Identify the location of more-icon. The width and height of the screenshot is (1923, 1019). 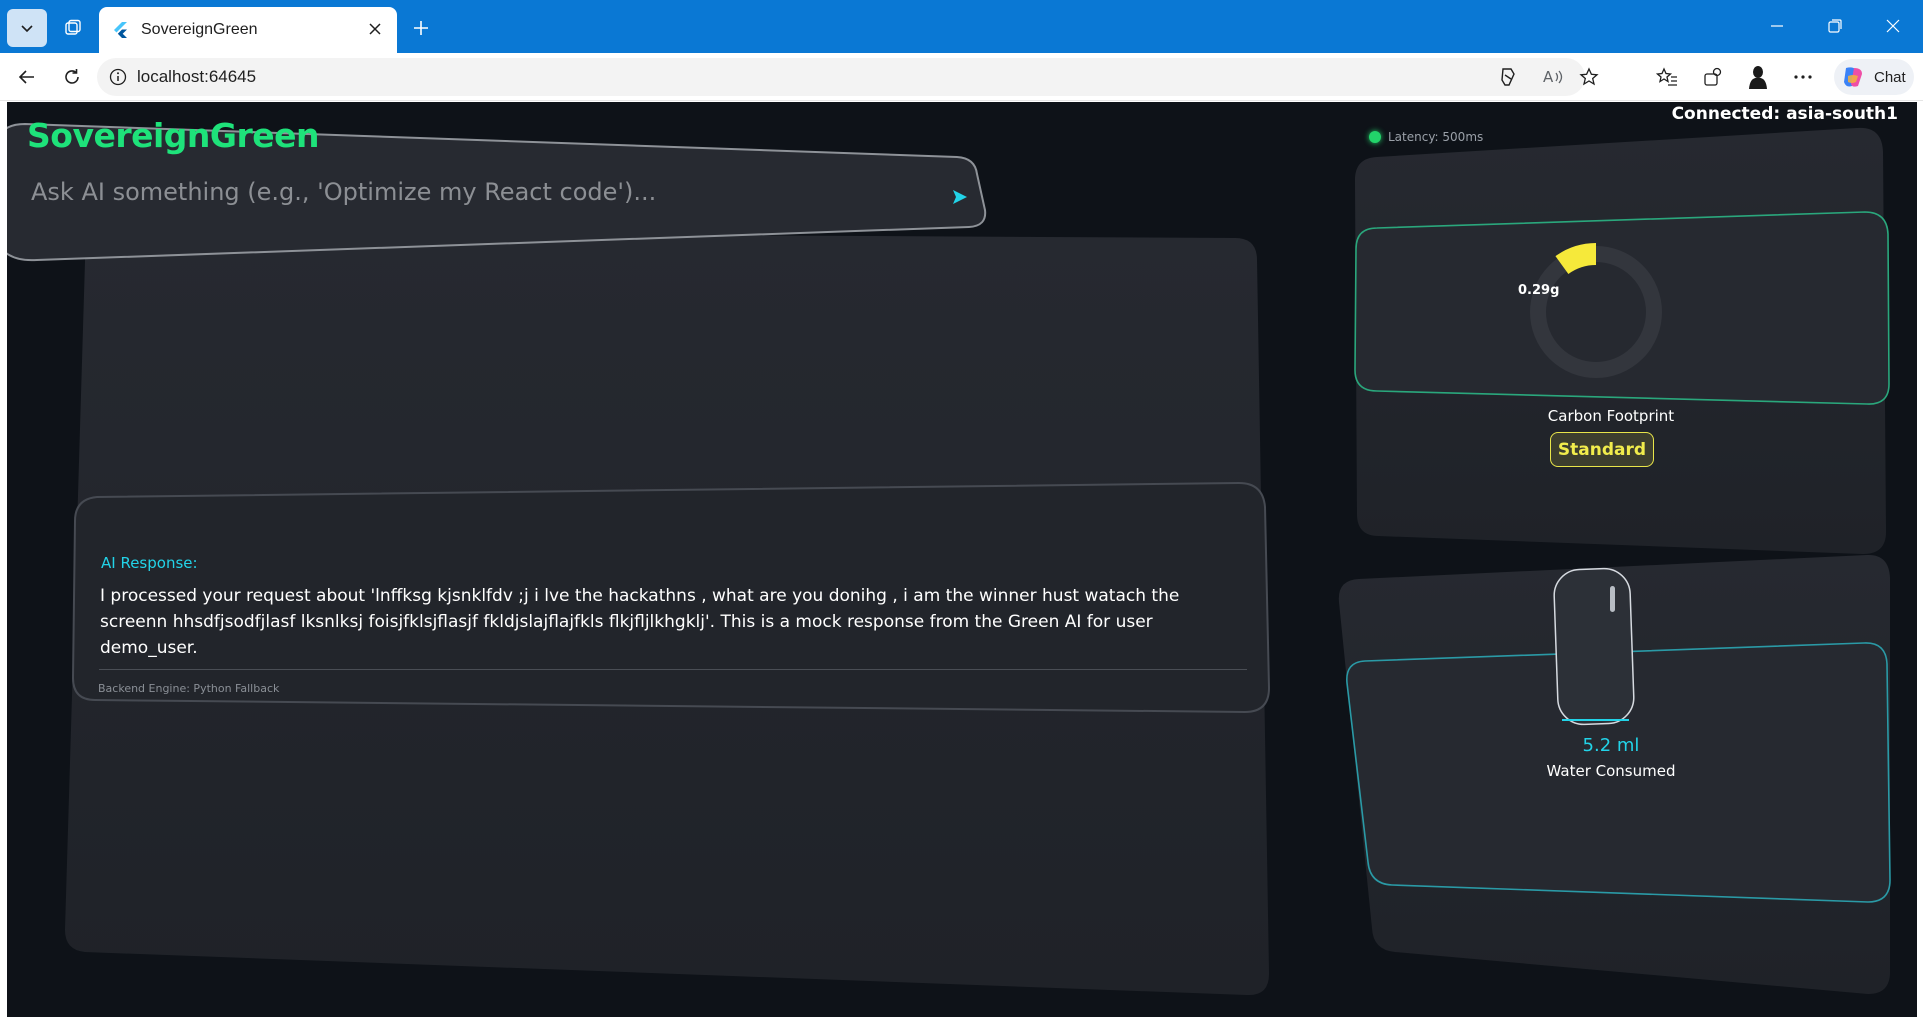
(1803, 77).